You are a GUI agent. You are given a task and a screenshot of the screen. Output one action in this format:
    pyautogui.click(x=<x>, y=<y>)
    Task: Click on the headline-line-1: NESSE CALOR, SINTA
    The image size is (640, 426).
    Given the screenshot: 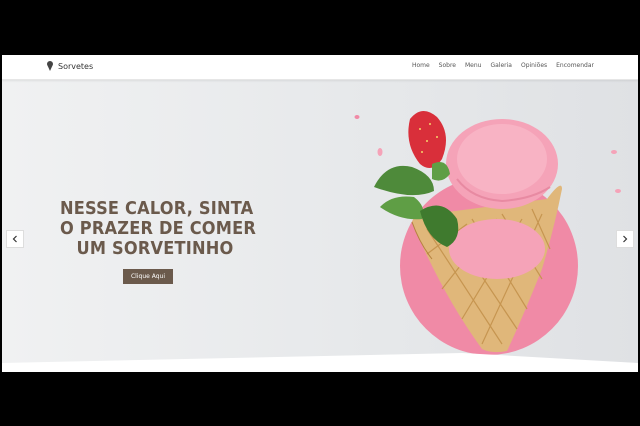 What is the action you would take?
    pyautogui.click(x=157, y=208)
    